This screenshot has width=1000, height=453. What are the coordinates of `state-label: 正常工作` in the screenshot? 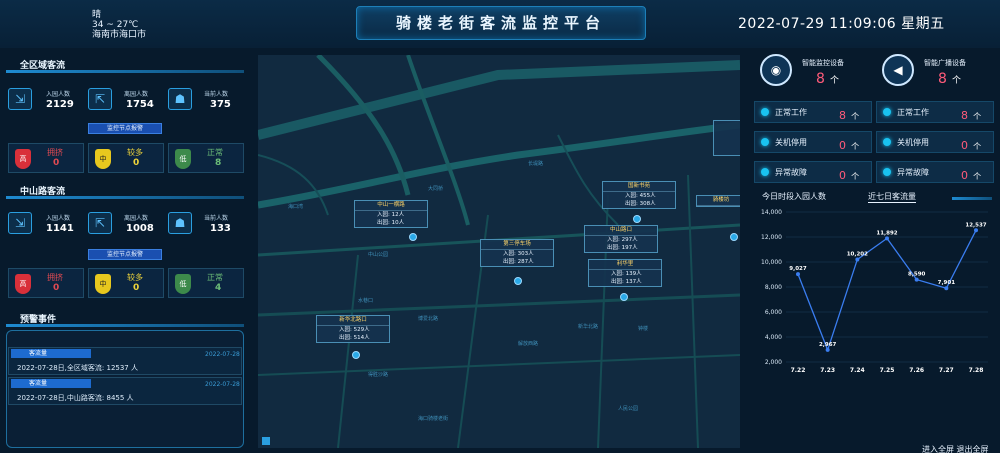 It's located at (791, 112).